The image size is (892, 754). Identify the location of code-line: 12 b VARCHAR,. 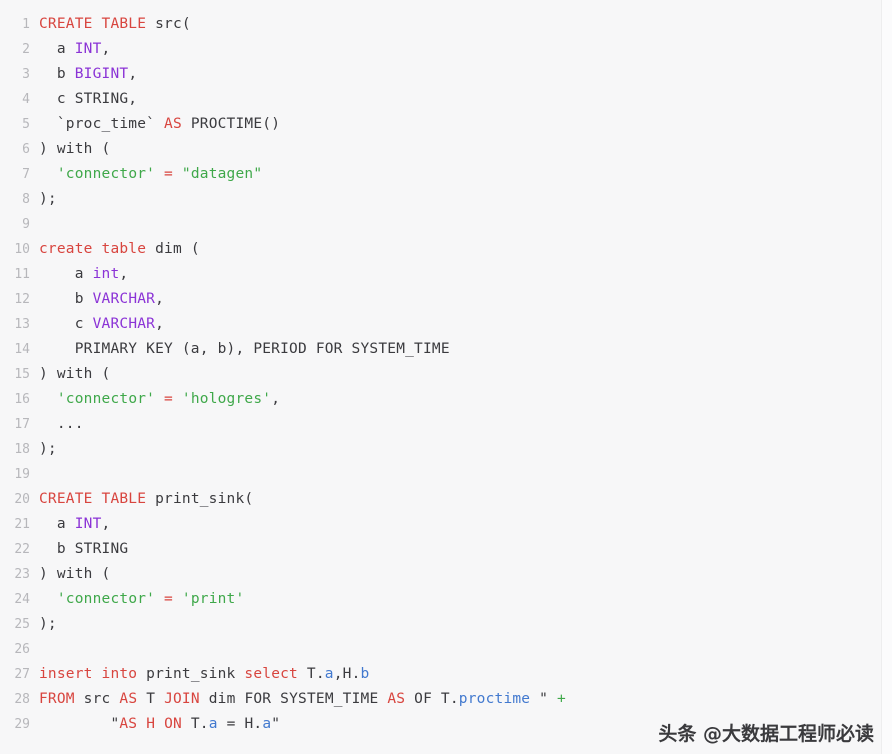
(446, 299).